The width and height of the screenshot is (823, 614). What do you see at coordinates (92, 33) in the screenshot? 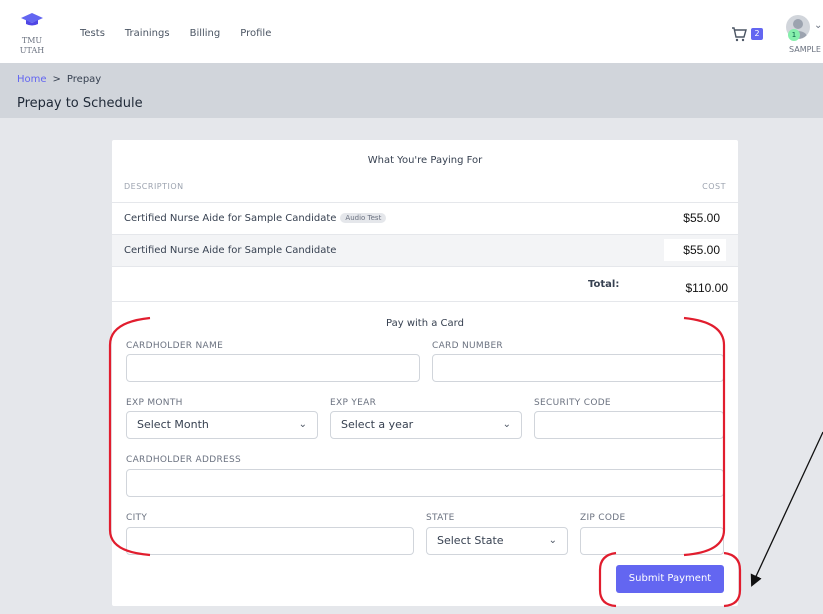
I see `nav-tests: Tests` at bounding box center [92, 33].